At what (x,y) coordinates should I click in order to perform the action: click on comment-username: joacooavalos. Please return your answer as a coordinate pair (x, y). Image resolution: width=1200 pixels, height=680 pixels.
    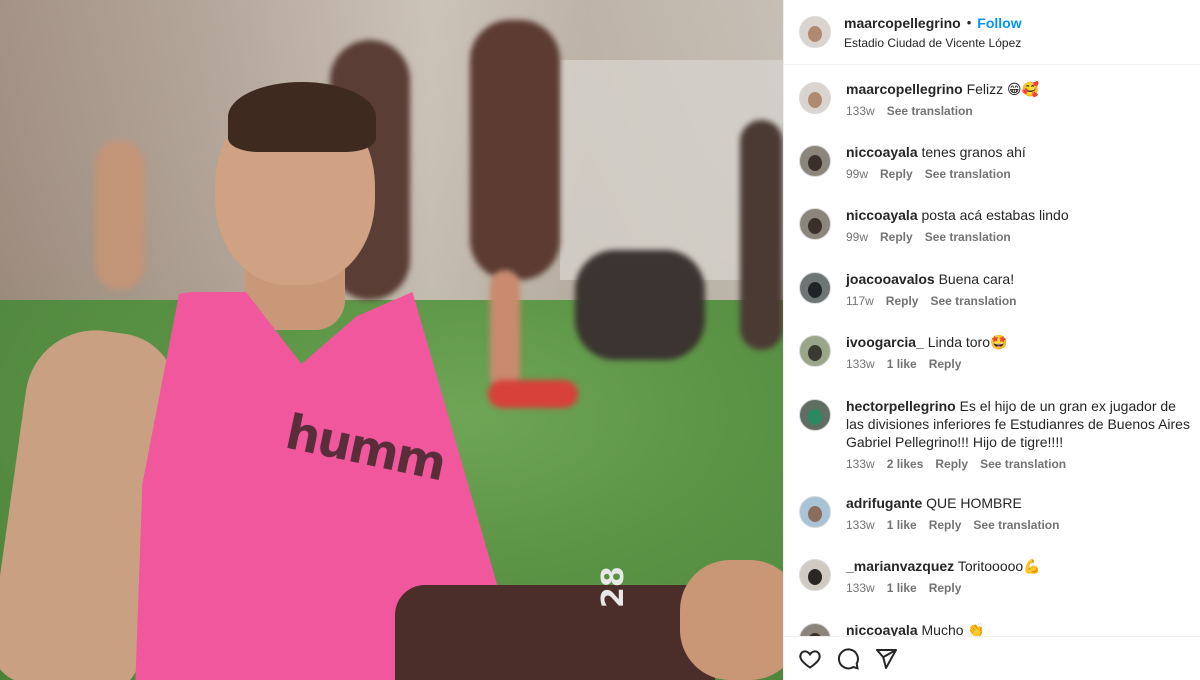
    Looking at the image, I should click on (890, 279).